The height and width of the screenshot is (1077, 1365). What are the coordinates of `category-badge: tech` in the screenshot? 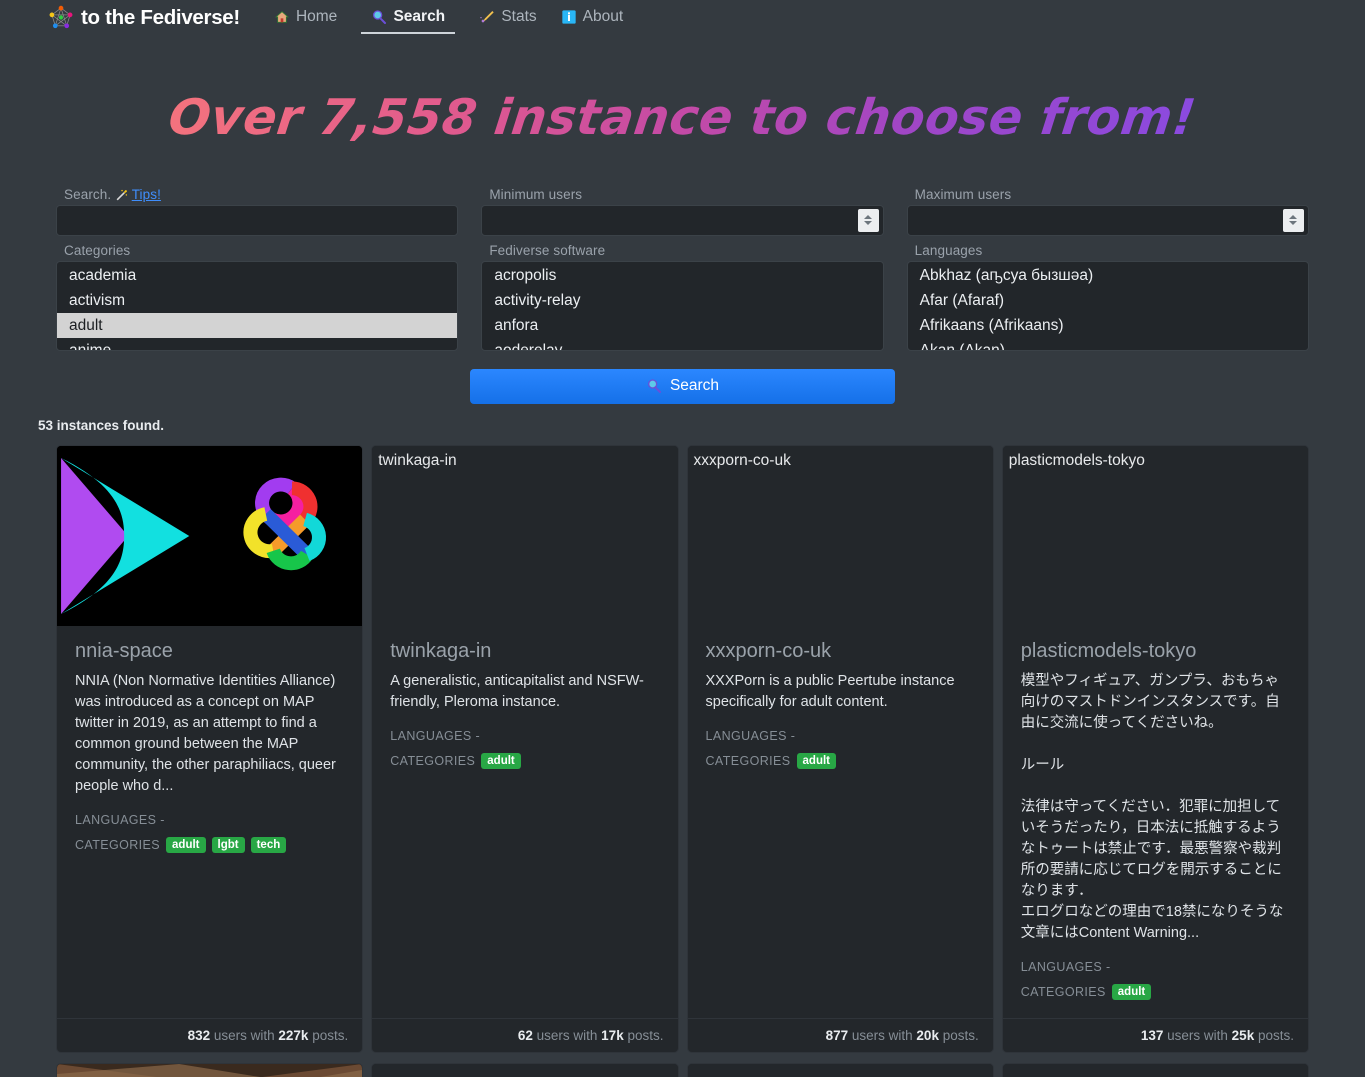 It's located at (268, 844).